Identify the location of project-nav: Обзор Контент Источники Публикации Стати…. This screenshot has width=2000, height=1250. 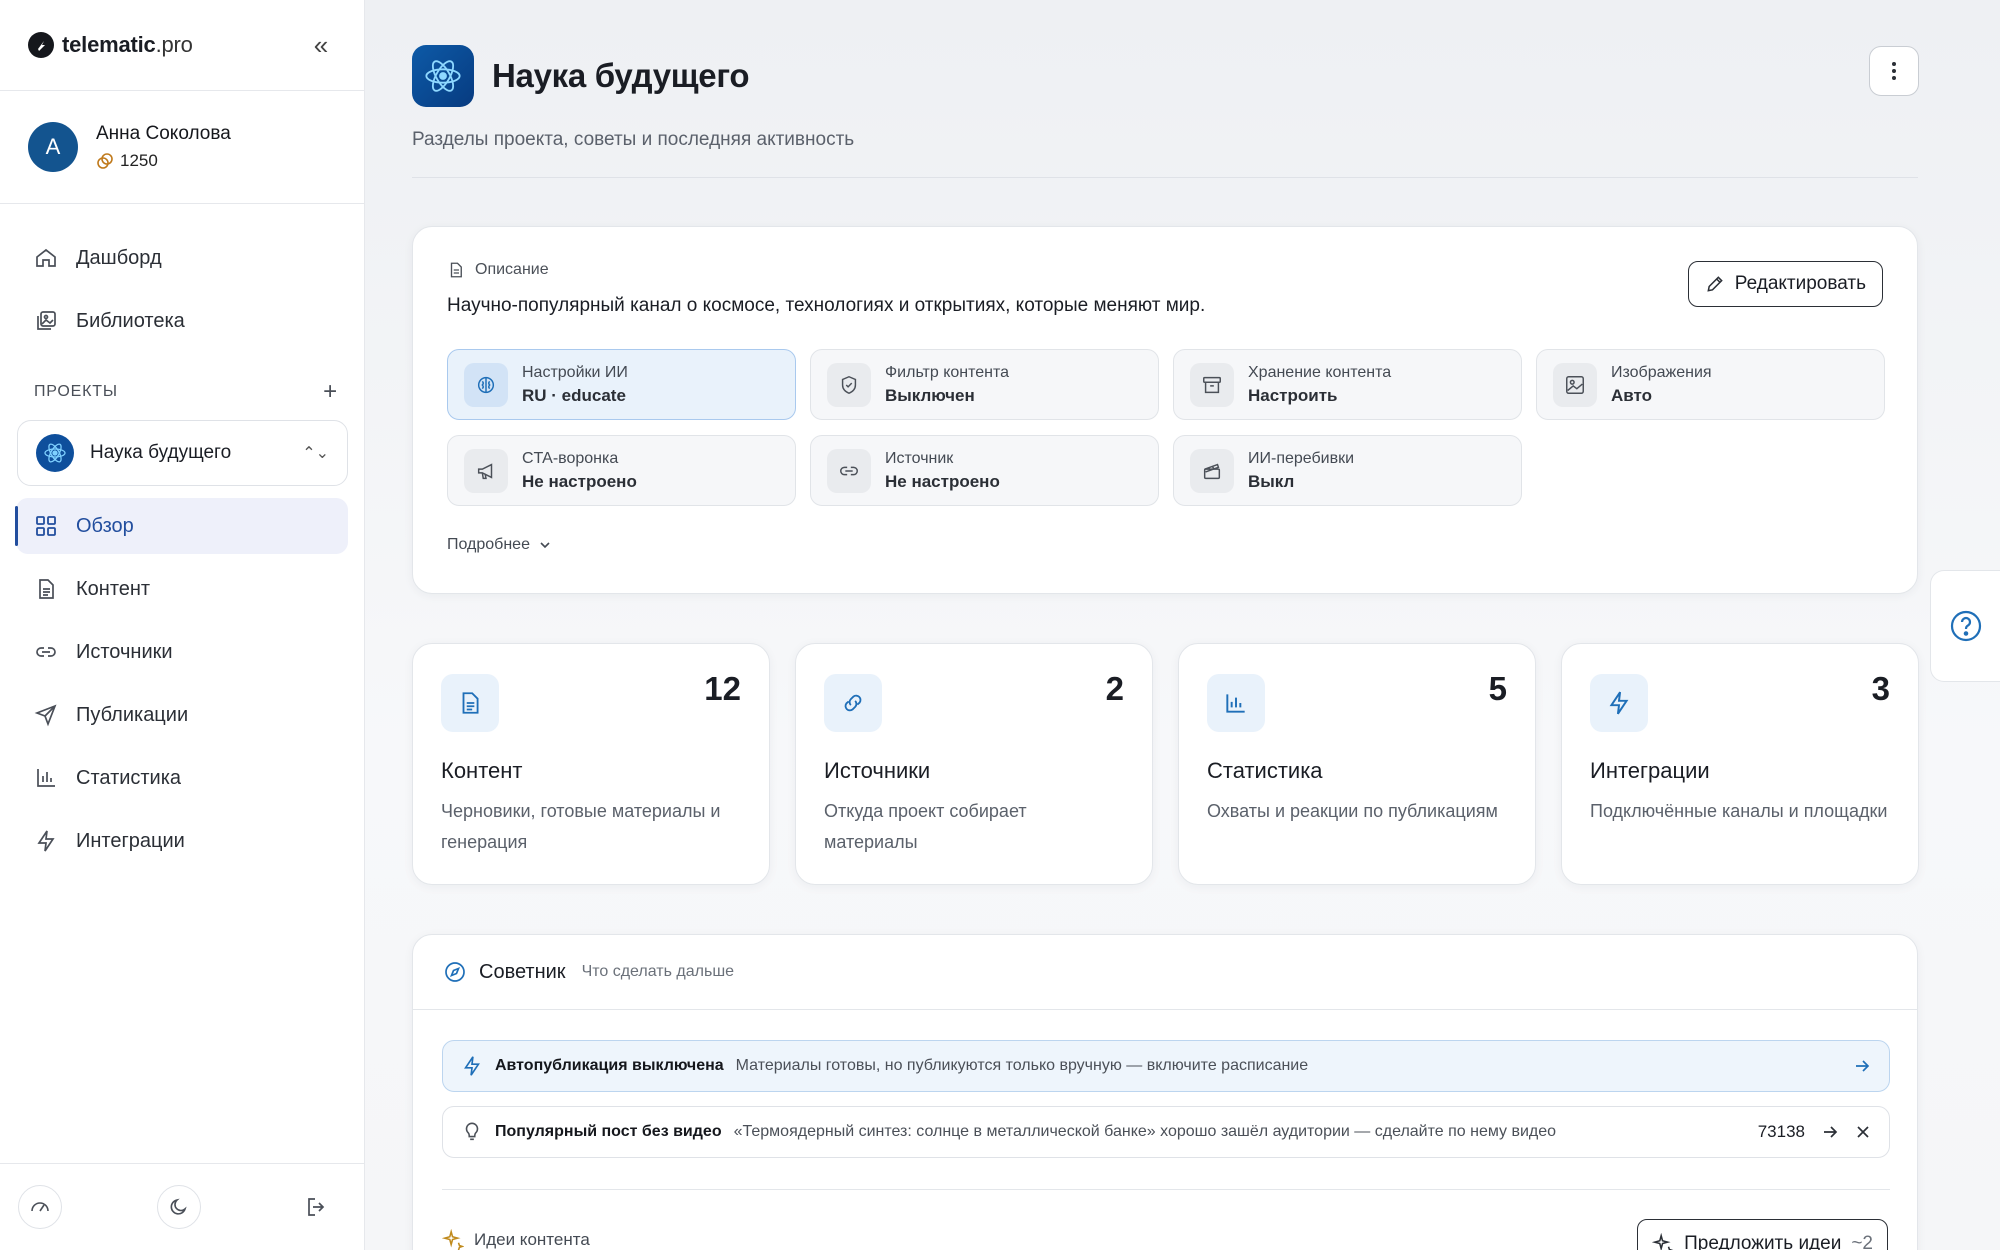
(182, 677).